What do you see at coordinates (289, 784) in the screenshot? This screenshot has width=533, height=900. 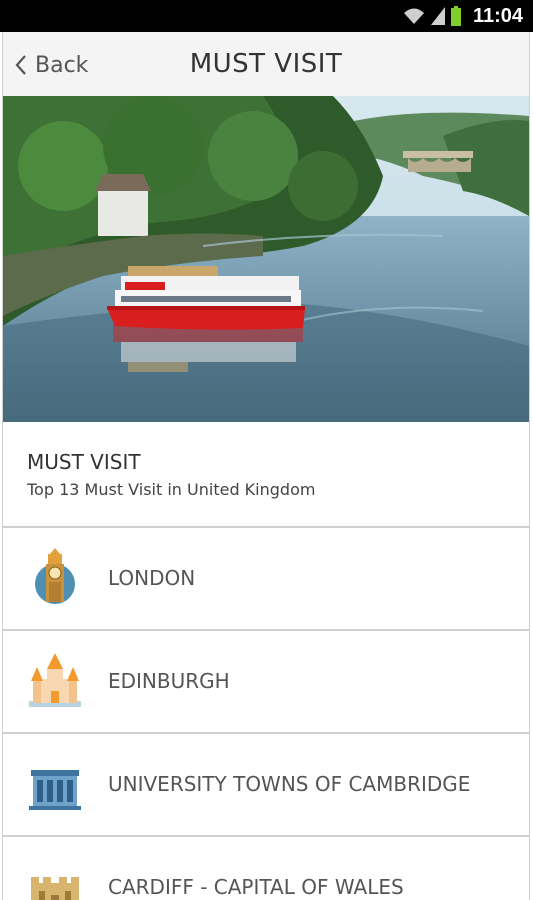 I see `list-item-label: UNIVERSITY TOWNS OF CAMBRIDGE` at bounding box center [289, 784].